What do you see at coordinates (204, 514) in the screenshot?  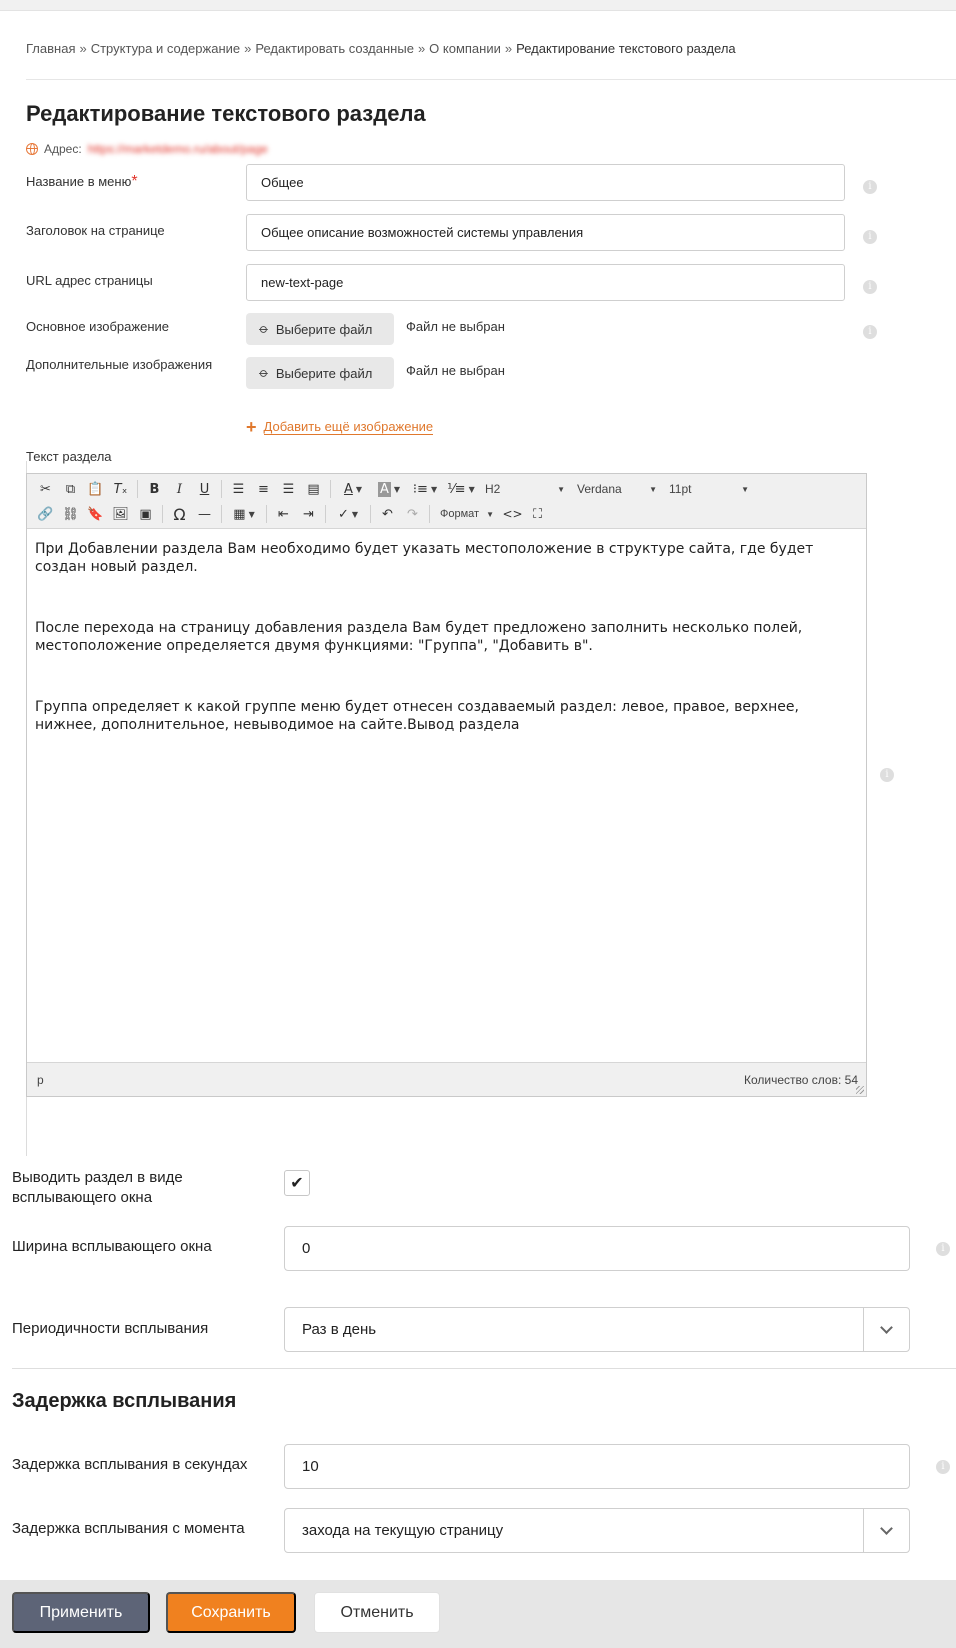 I see `horizontal-rule-icon: —` at bounding box center [204, 514].